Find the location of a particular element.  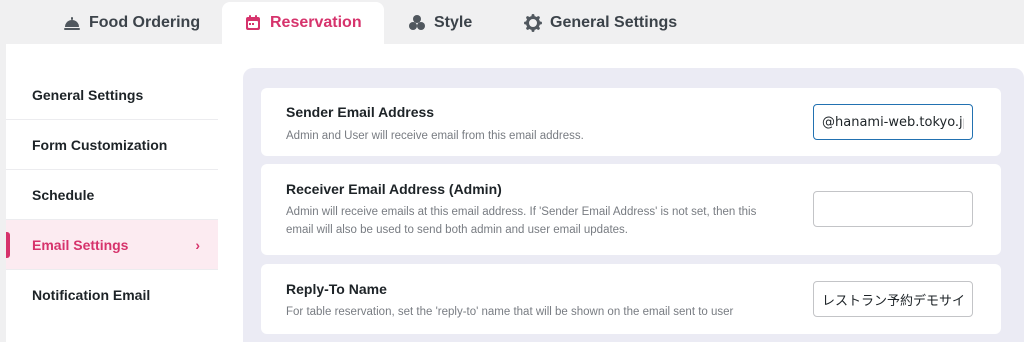

tab-general-settings: General Settings is located at coordinates (600, 23).